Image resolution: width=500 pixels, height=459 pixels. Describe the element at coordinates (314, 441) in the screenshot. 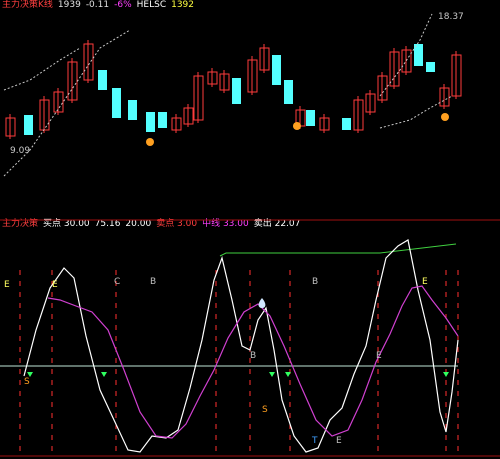

I see `letter-label: T` at that location.